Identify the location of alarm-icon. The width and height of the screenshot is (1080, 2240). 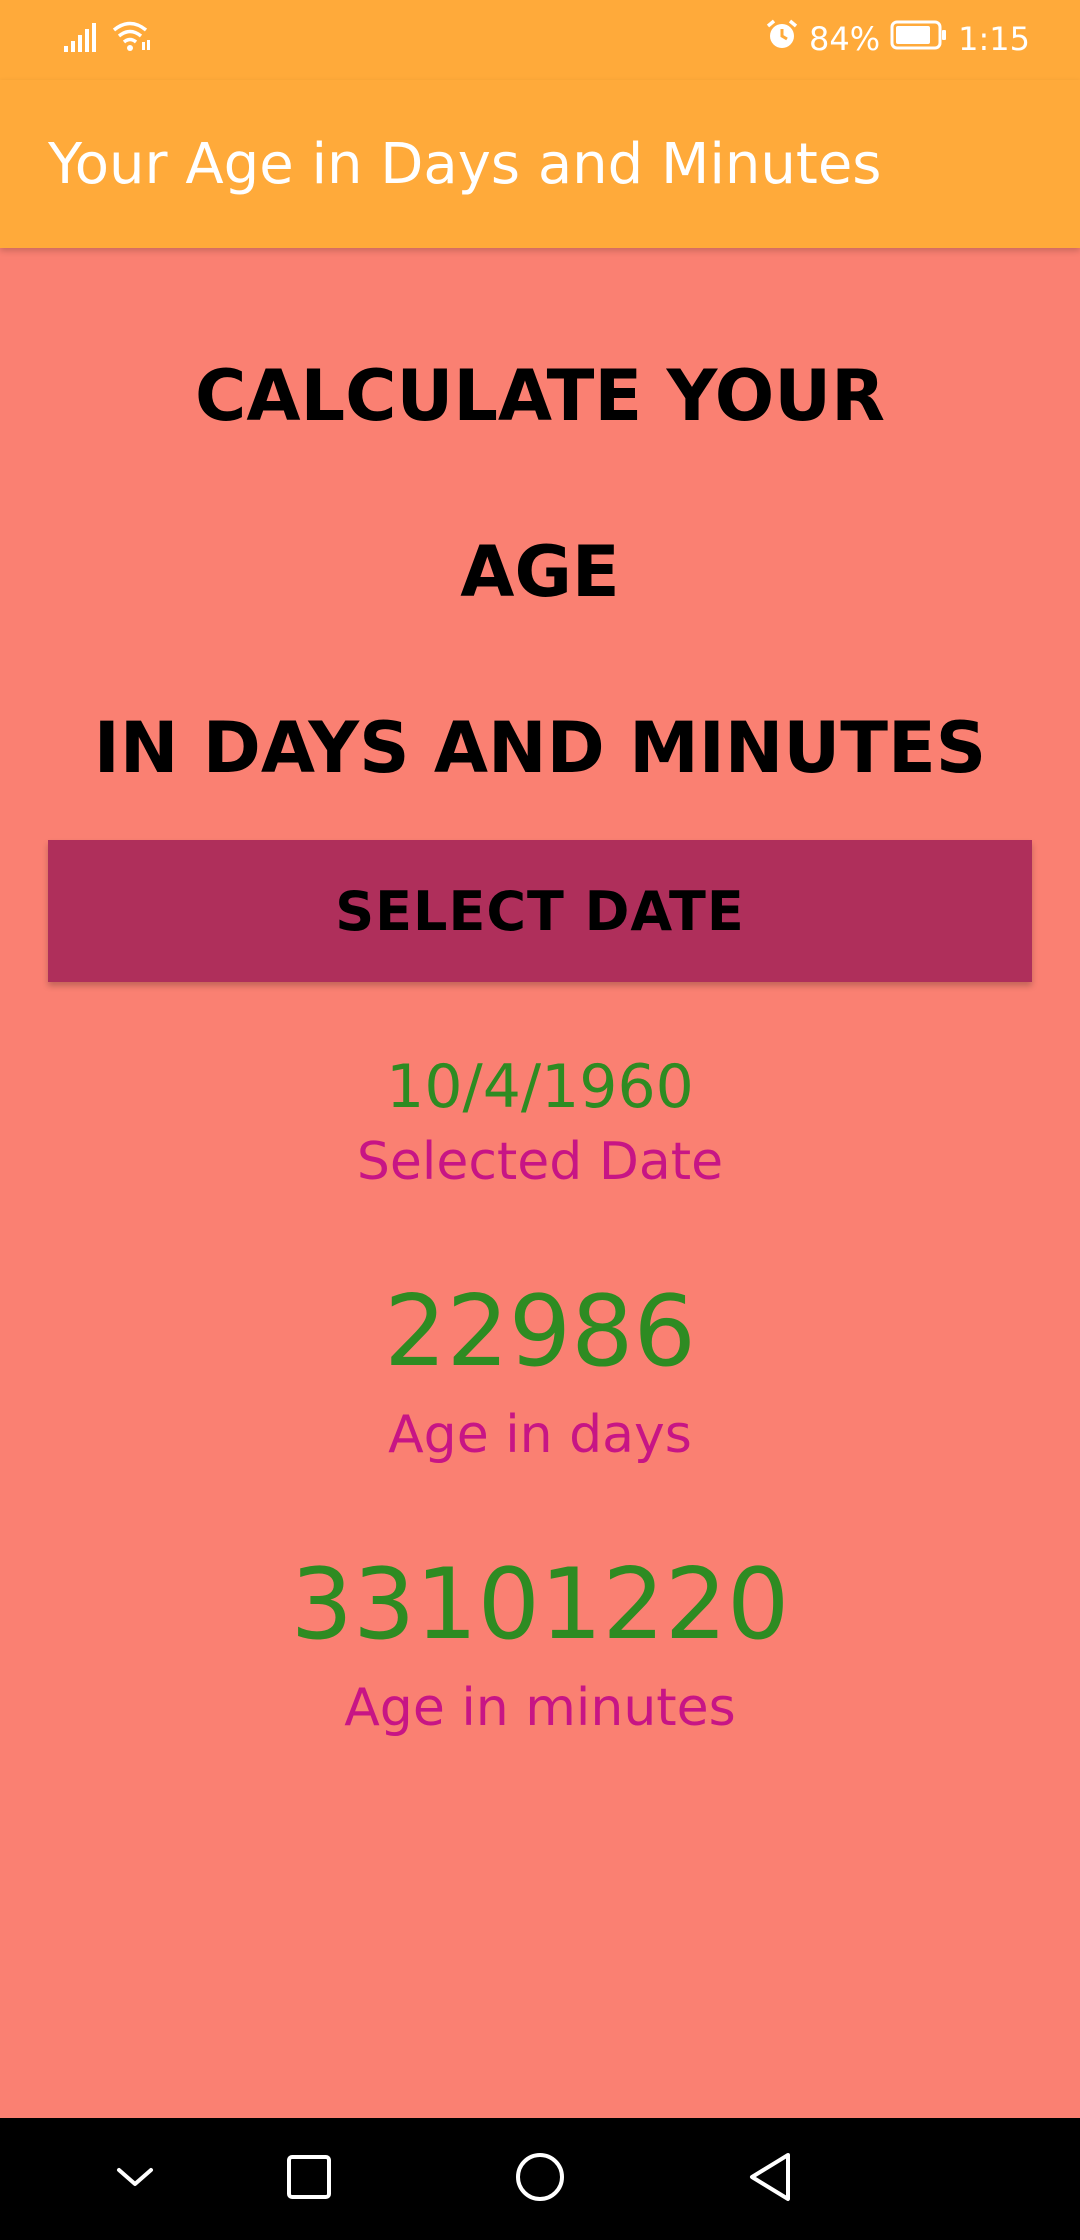
(782, 39).